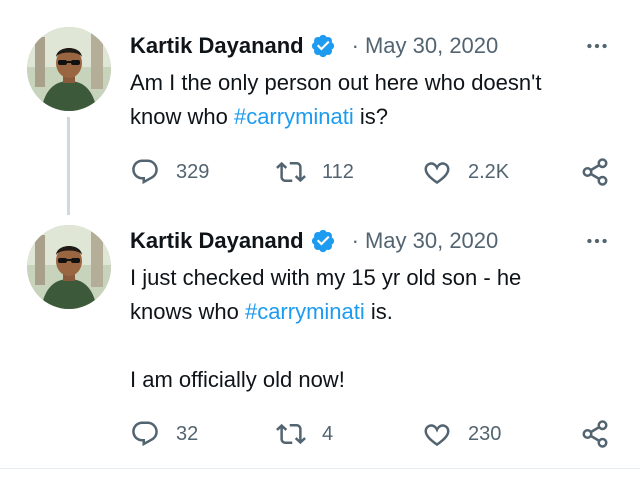  What do you see at coordinates (338, 171) in the screenshot?
I see `retweet-count: 112` at bounding box center [338, 171].